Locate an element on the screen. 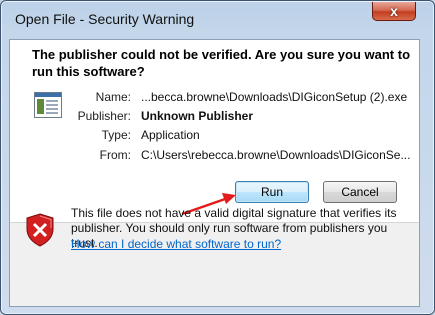 This screenshot has height=315, width=435. close-icon: x is located at coordinates (394, 11).